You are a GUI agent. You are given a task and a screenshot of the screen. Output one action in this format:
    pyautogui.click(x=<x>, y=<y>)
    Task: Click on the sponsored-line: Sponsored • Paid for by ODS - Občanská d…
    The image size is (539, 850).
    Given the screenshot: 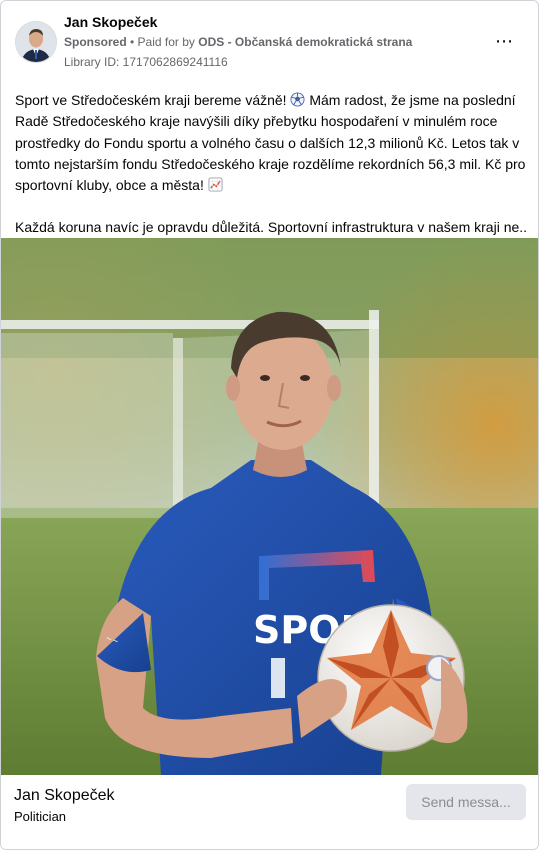 What is the action you would take?
    pyautogui.click(x=238, y=42)
    